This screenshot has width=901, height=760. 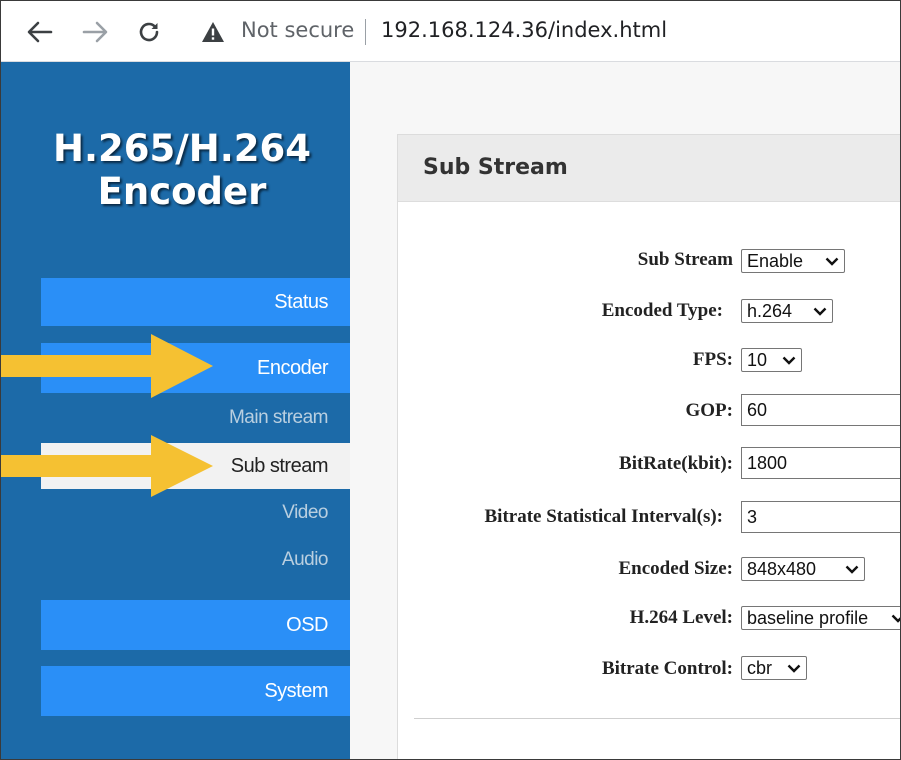 I want to click on sidebar-item-label: Sub stream, so click(x=279, y=465).